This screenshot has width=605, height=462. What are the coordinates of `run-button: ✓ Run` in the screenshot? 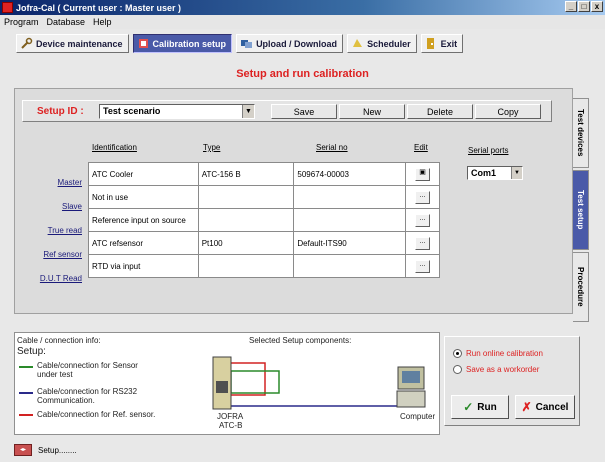 It's located at (480, 407).